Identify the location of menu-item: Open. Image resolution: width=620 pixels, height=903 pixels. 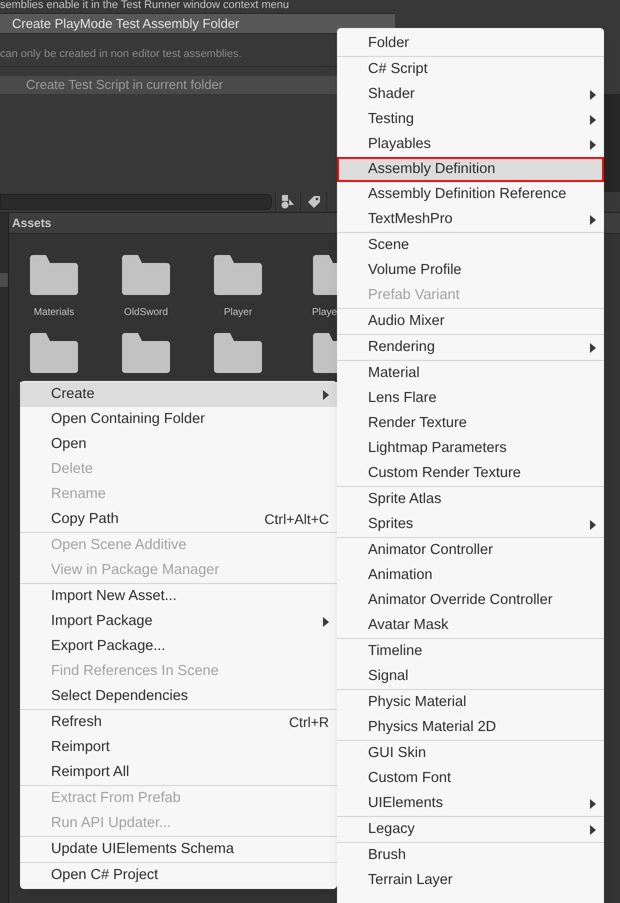
(178, 444).